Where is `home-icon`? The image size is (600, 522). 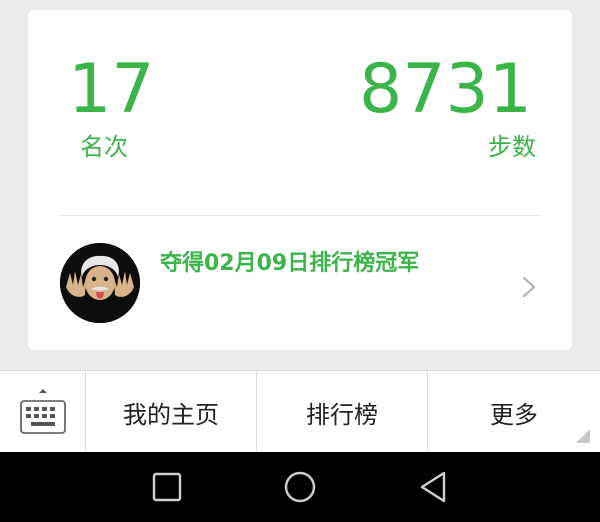 home-icon is located at coordinates (300, 487).